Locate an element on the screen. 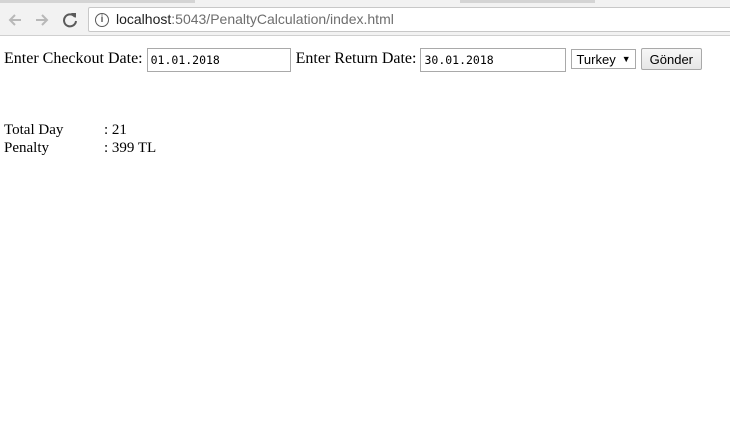  back-arrow-icon is located at coordinates (14, 20).